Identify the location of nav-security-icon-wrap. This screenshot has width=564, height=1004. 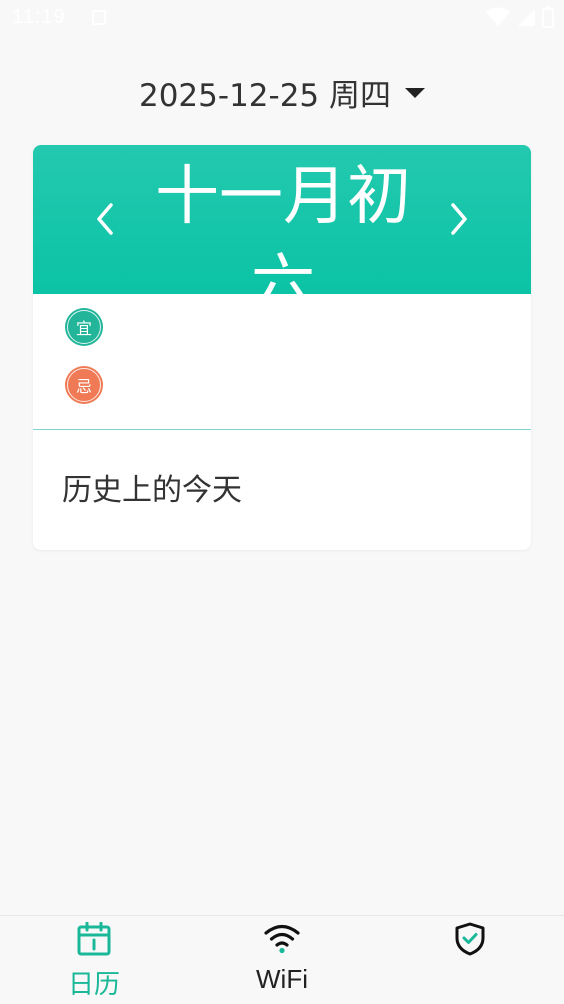
(470, 940).